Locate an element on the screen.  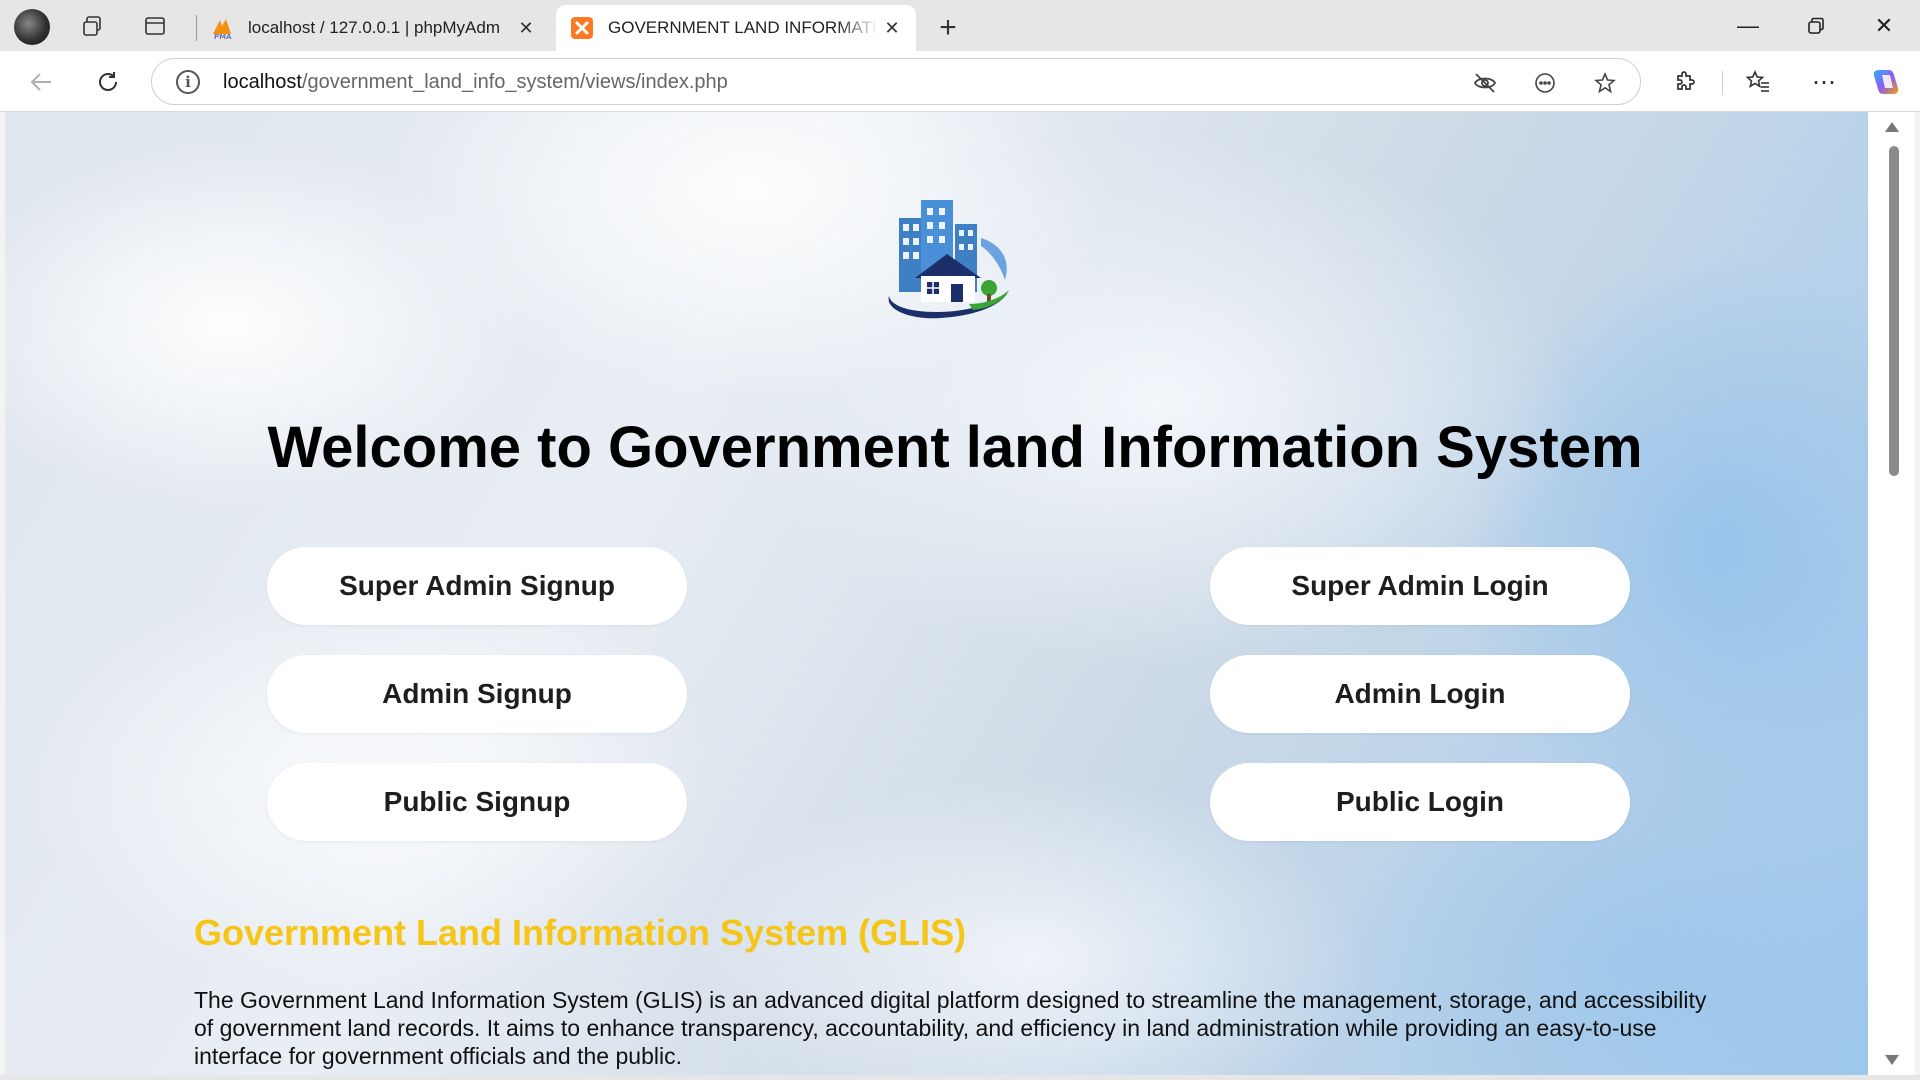
tab-glis: GOVERNMENT LAND INFORMATI ✕ is located at coordinates (736, 28).